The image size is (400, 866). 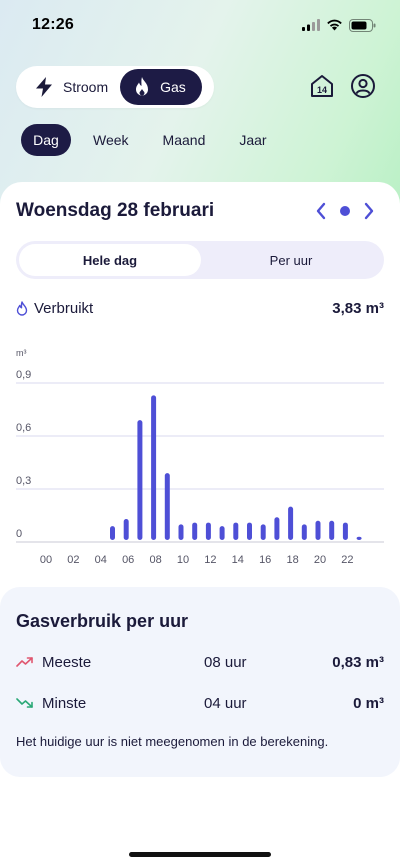 I want to click on most-usage-value: 0,83 m³, so click(x=358, y=662).